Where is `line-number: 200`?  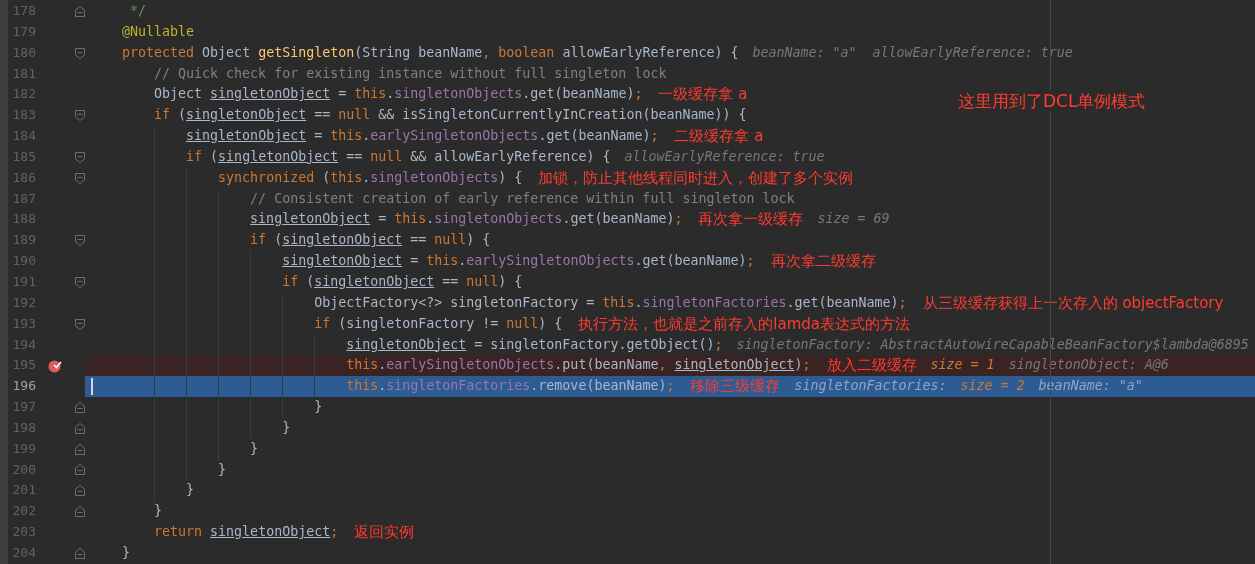 line-number: 200 is located at coordinates (23, 469).